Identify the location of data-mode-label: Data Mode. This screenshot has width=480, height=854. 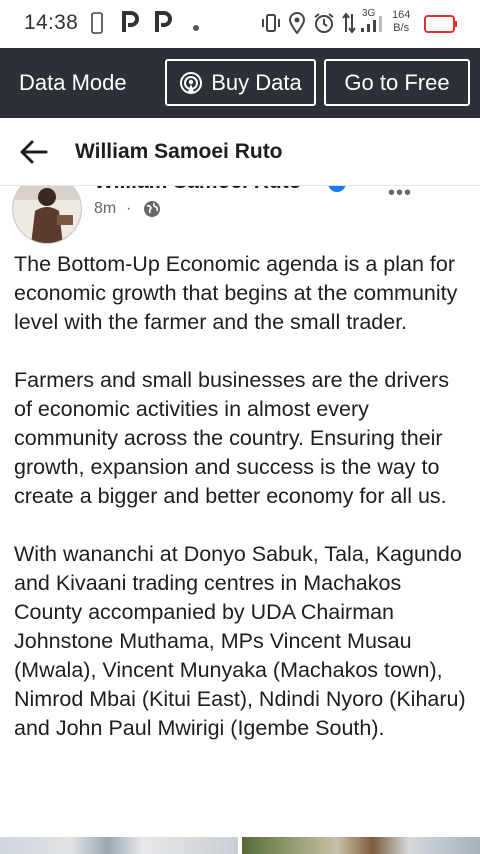
(73, 82).